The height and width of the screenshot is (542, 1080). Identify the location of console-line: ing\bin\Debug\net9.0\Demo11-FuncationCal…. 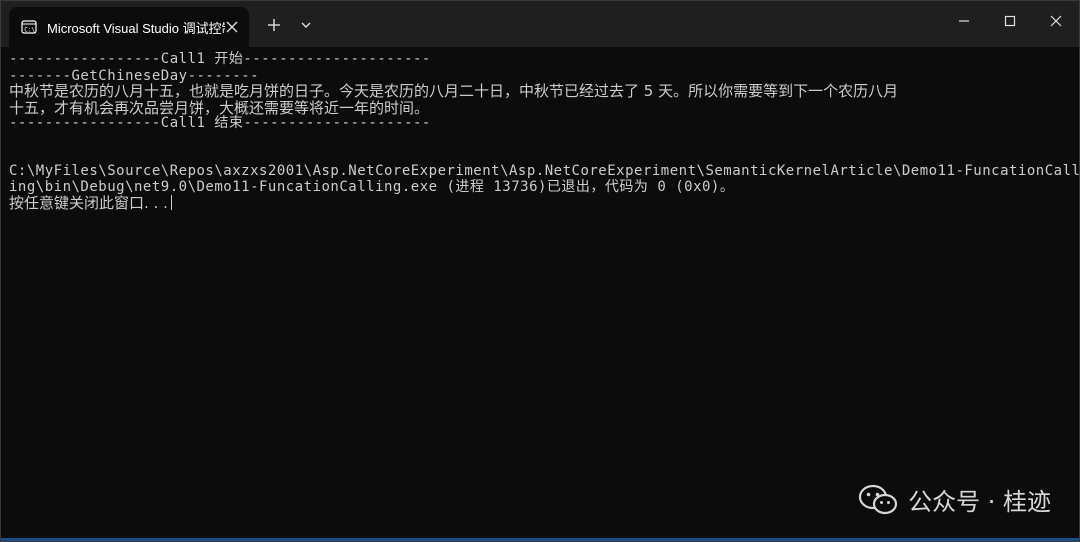
(372, 187).